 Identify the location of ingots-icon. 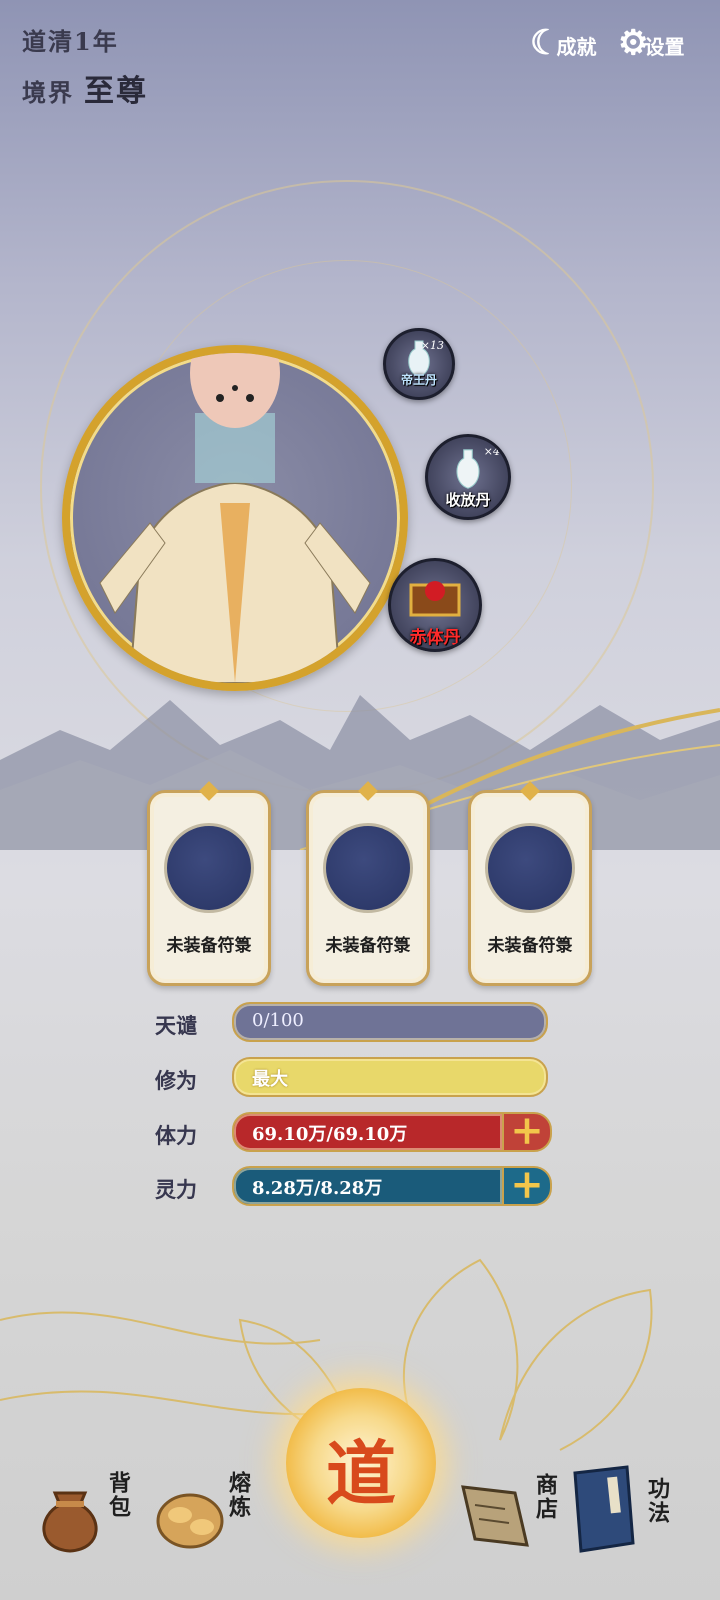
(190, 1521).